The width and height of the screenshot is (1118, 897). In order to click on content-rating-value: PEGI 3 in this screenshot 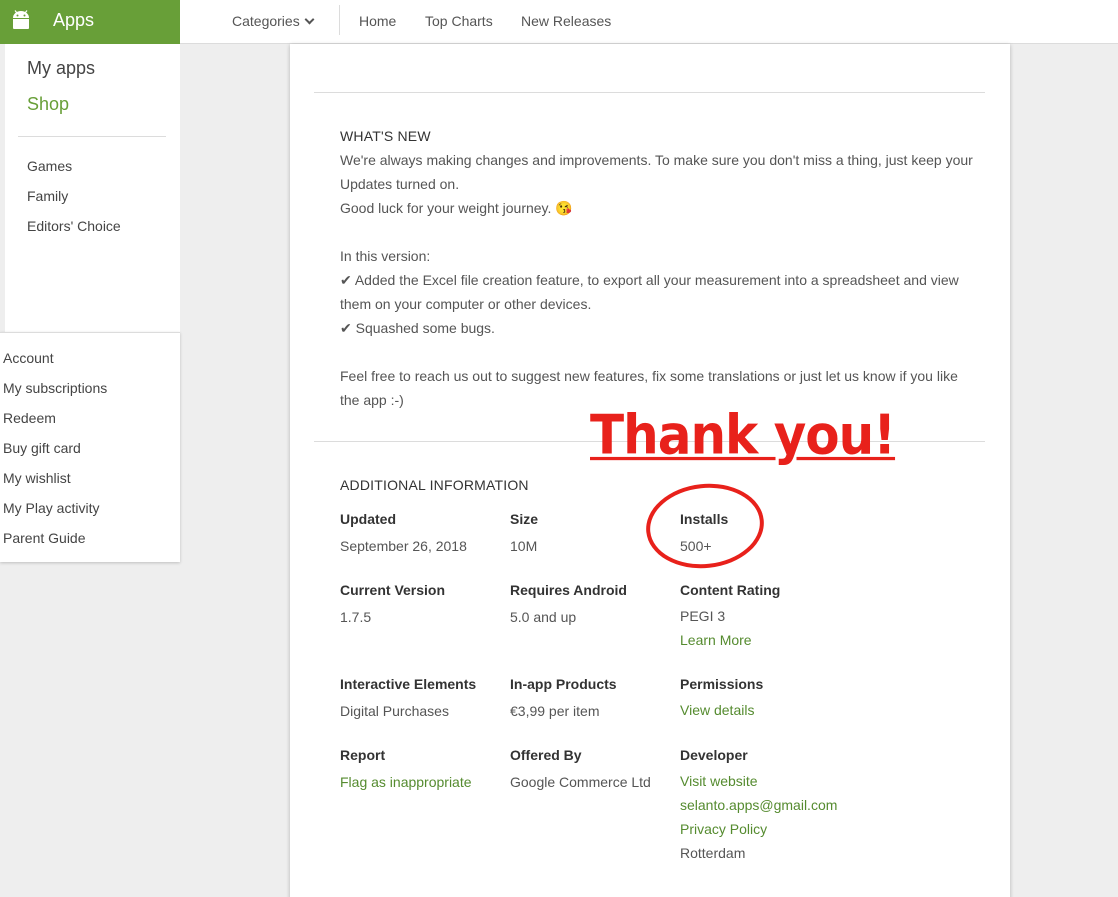, I will do `click(703, 616)`.